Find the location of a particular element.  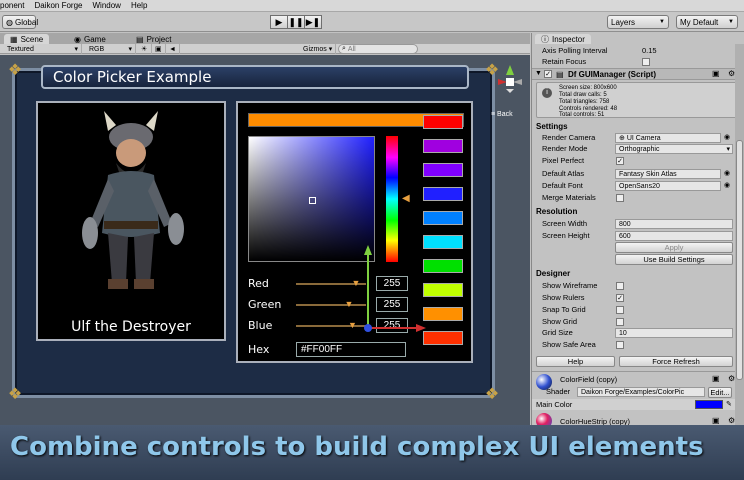

toolbar: ◍ Global ▶ ❚❚ ▶❚ Layers ▼ My Default ▼ is located at coordinates (372, 22).